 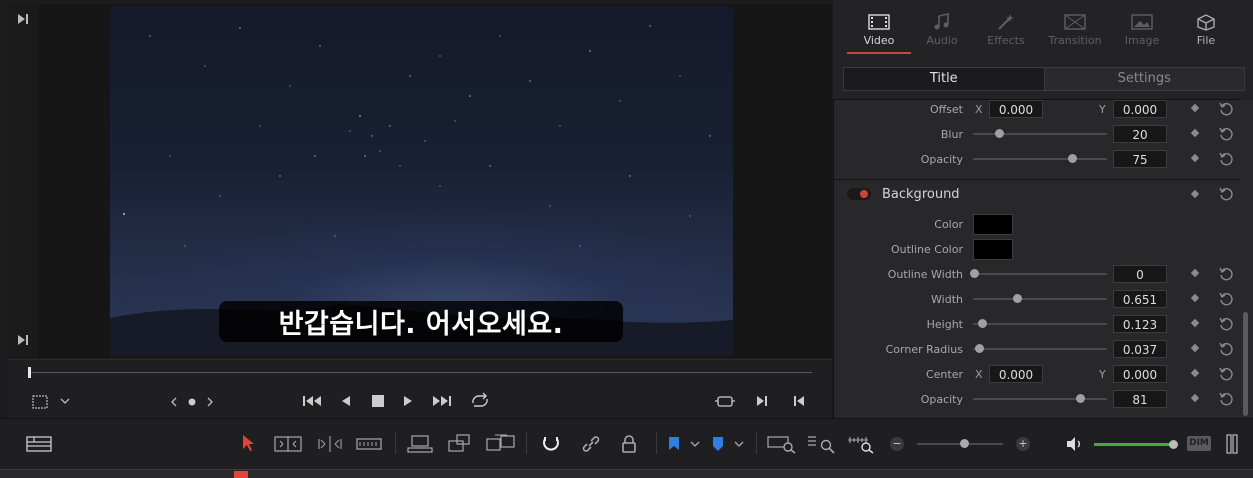 What do you see at coordinates (951, 134) in the screenshot?
I see `blur-label: Blur` at bounding box center [951, 134].